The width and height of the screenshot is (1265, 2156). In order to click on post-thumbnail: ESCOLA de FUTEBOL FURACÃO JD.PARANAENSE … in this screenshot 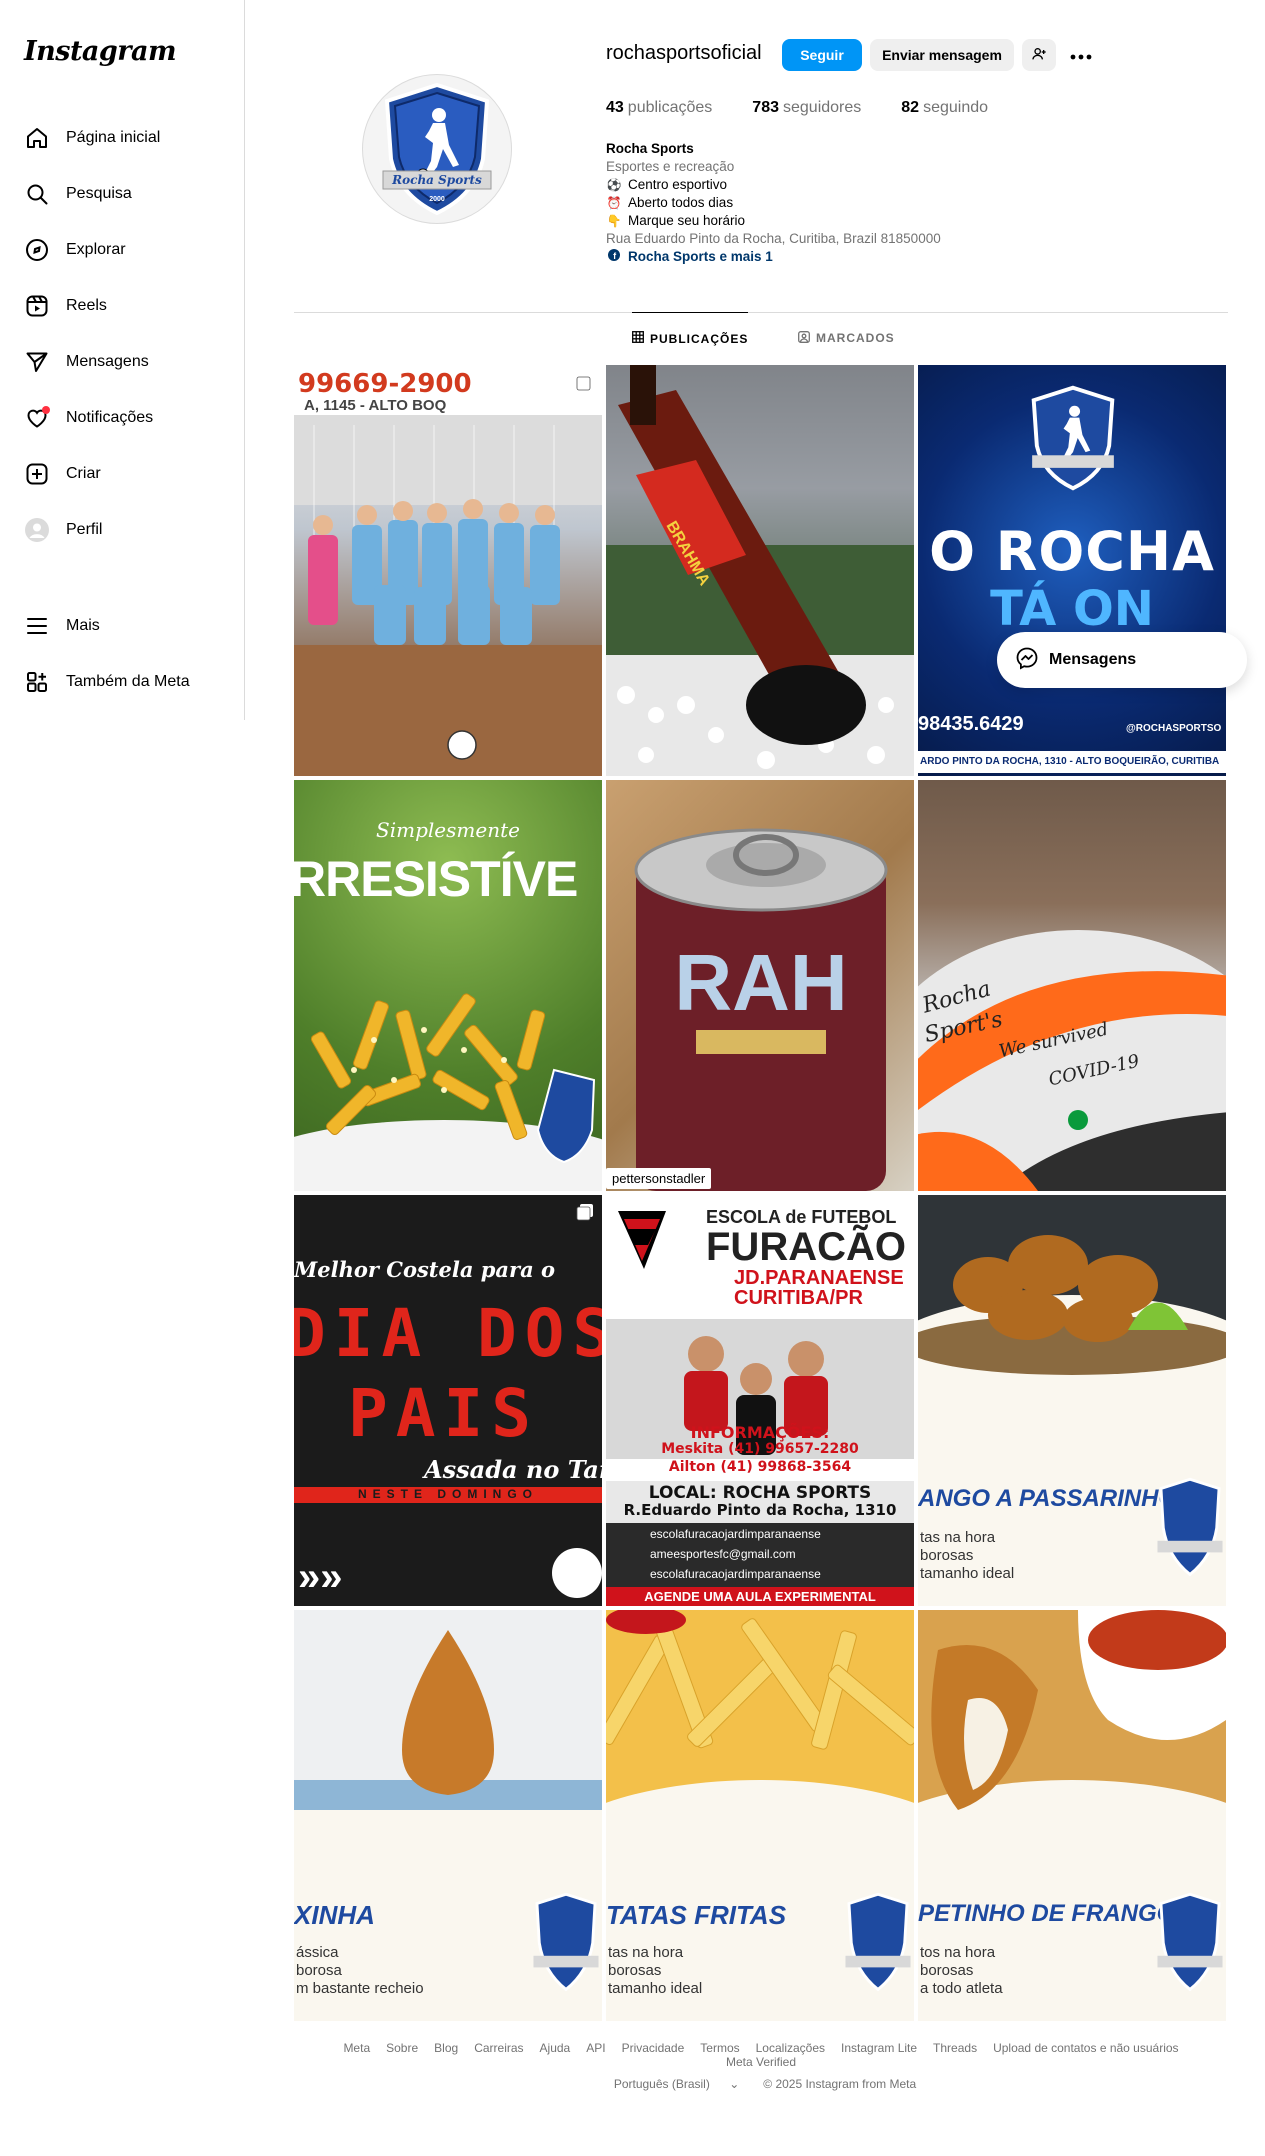, I will do `click(760, 1400)`.